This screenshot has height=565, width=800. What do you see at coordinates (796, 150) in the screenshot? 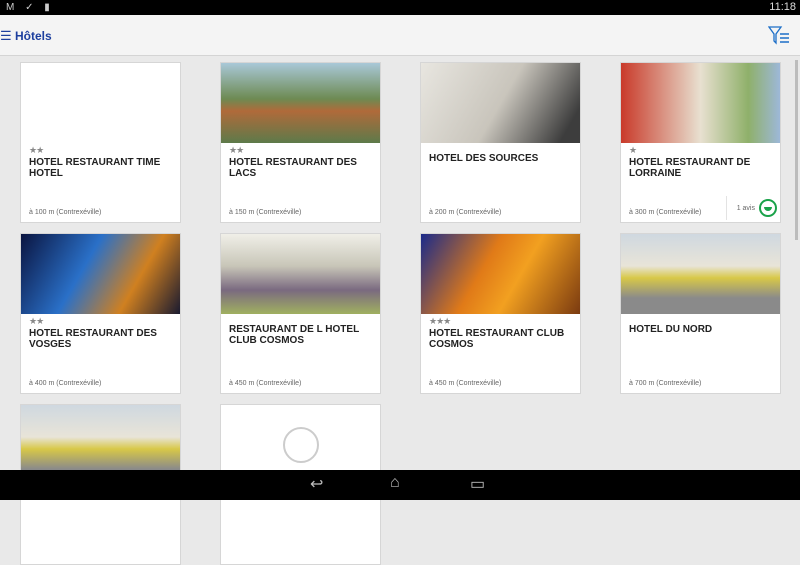
I see `scrollbar` at bounding box center [796, 150].